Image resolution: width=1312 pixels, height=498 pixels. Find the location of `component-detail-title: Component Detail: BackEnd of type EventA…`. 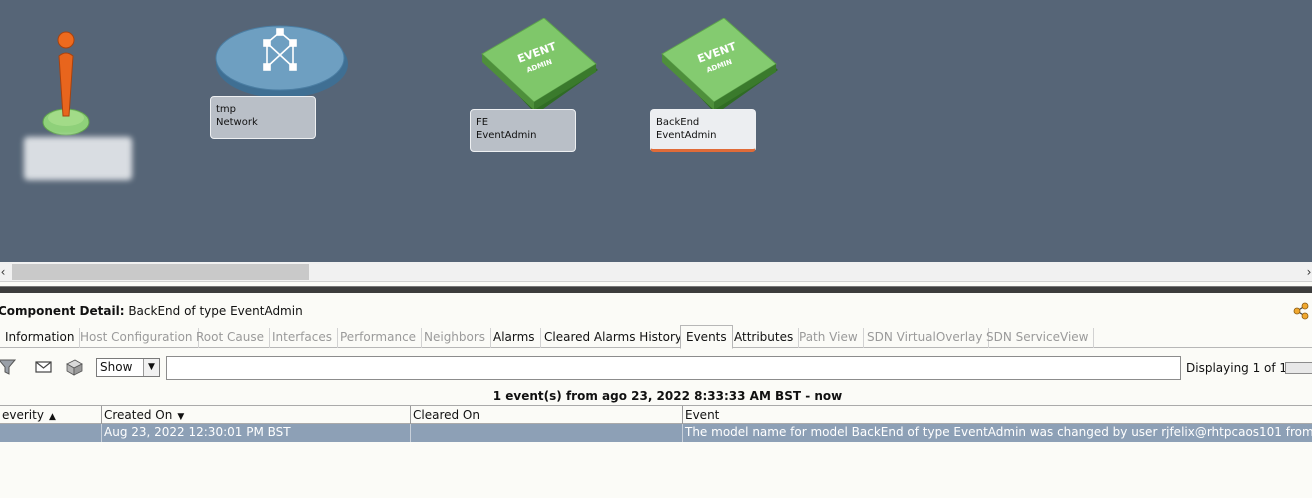

component-detail-title: Component Detail: BackEnd of type EventA… is located at coordinates (151, 311).